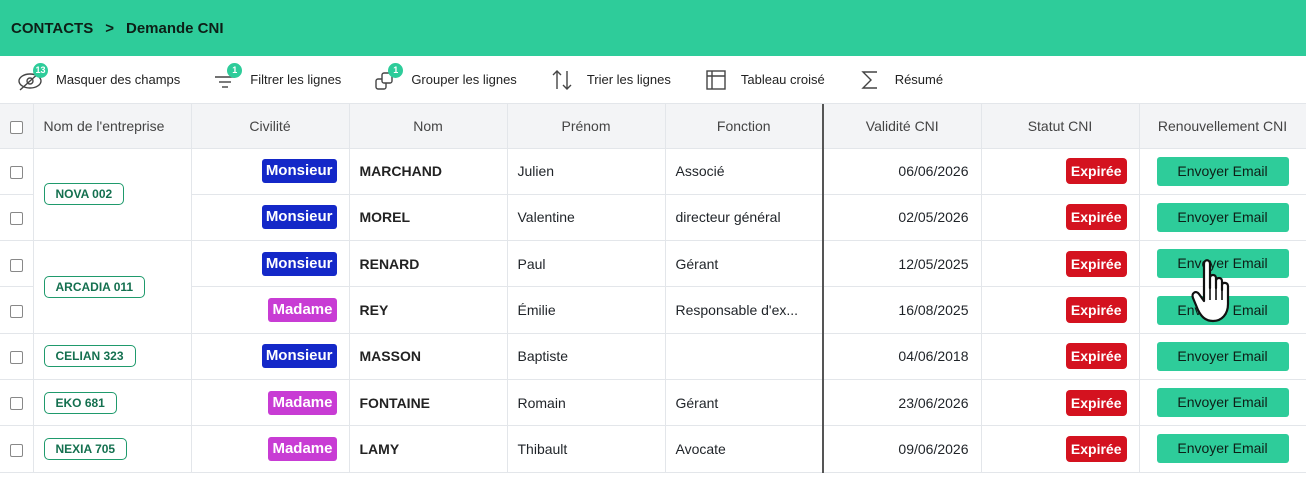 The image size is (1306, 479). Describe the element at coordinates (902, 218) in the screenshot. I see `validite-cell: 02/05/2026` at that location.